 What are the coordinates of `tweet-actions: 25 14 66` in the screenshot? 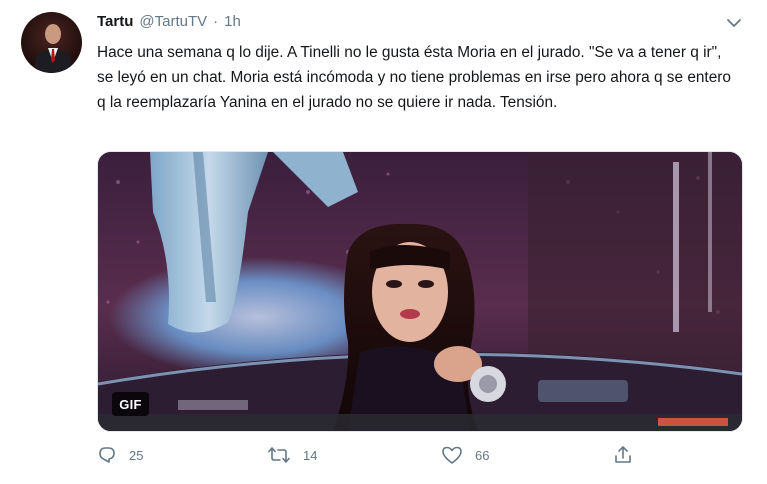 It's located at (377, 455).